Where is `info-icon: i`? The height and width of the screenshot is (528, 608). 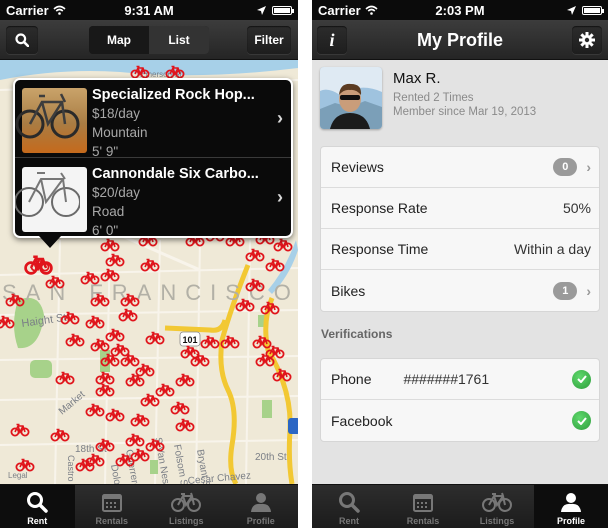
info-icon: i is located at coordinates (332, 39).